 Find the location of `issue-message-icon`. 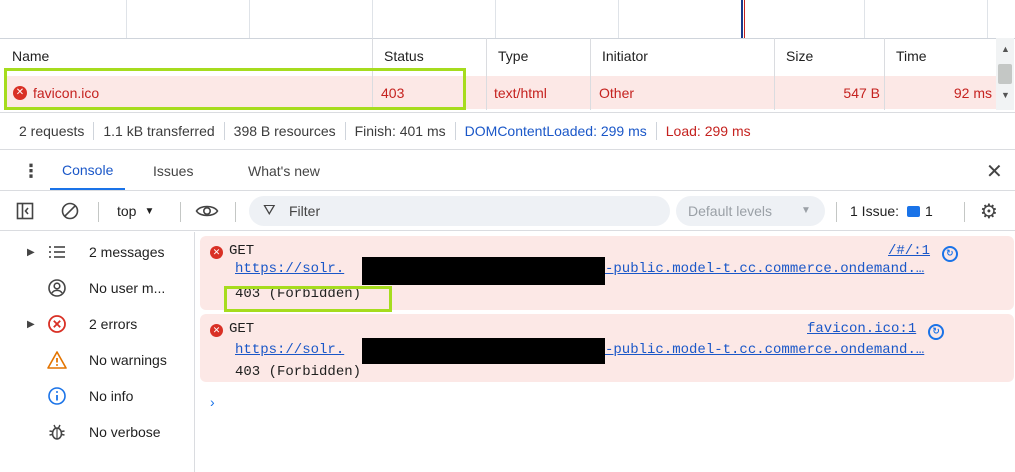

issue-message-icon is located at coordinates (914, 211).